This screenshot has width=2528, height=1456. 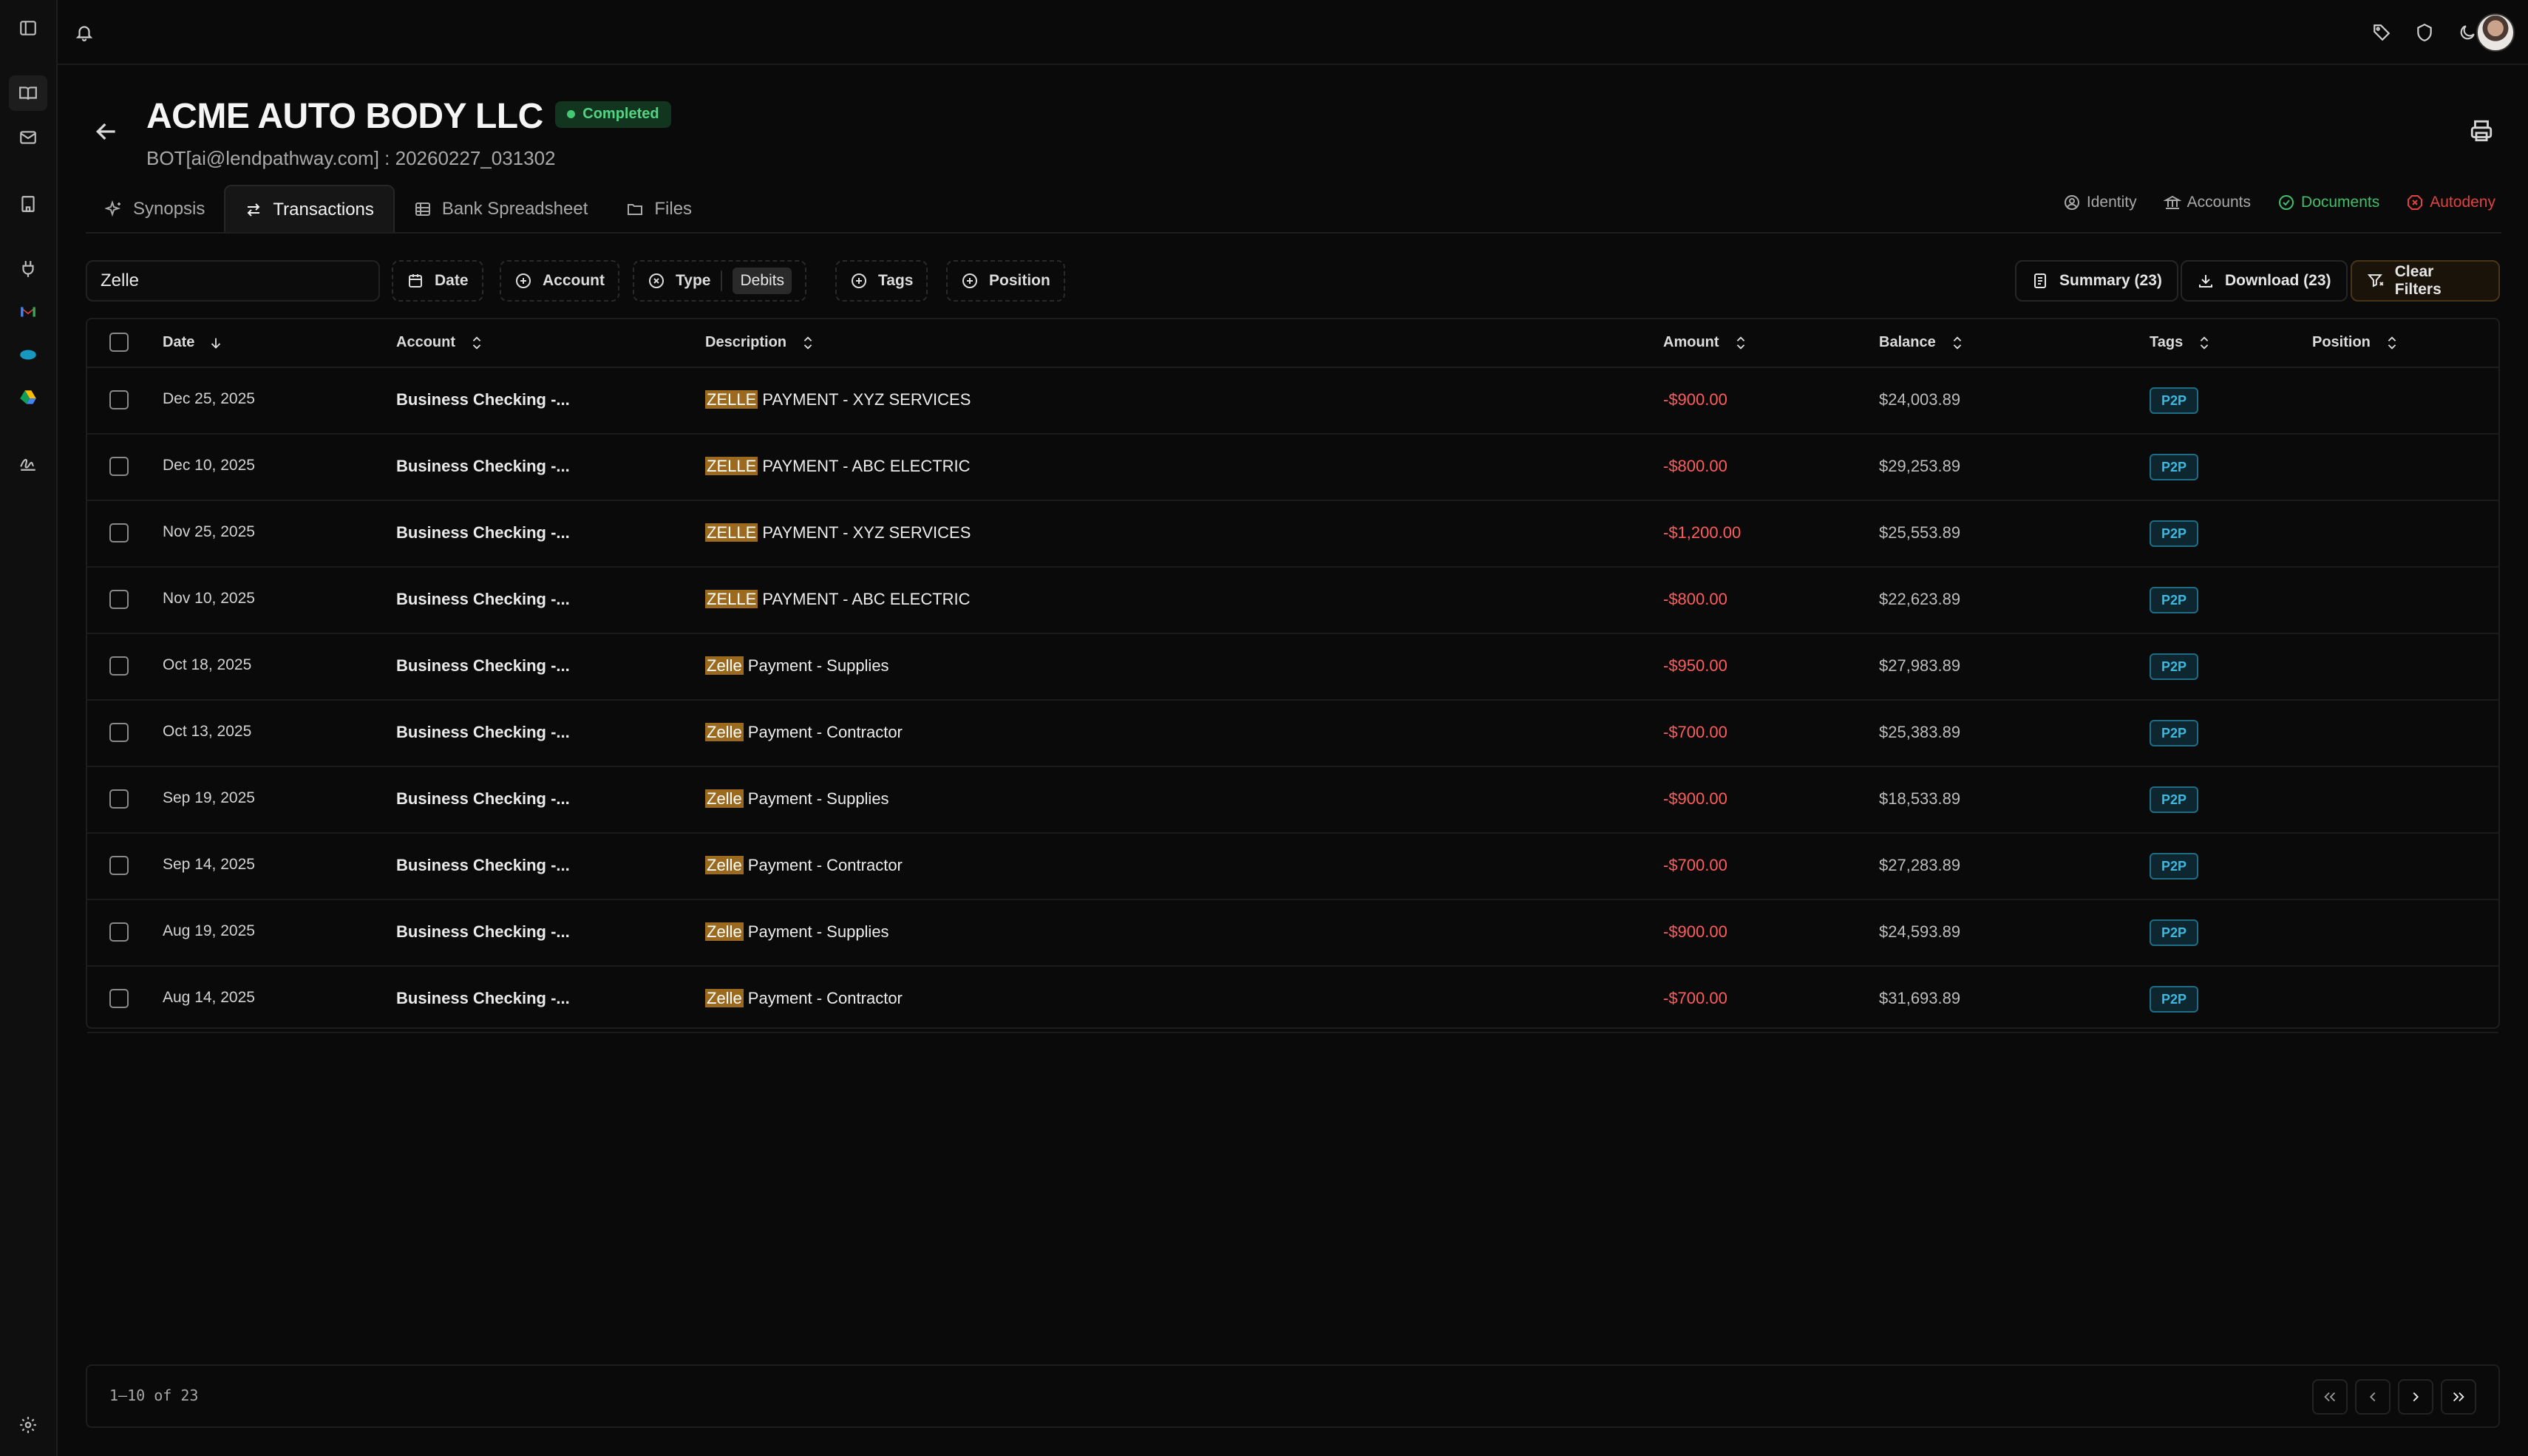 I want to click on status-label: Completed, so click(x=621, y=114).